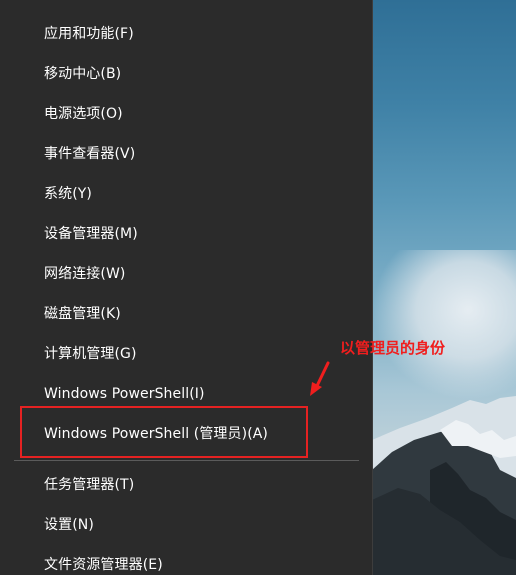  What do you see at coordinates (164, 432) in the screenshot?
I see `highlight-box` at bounding box center [164, 432].